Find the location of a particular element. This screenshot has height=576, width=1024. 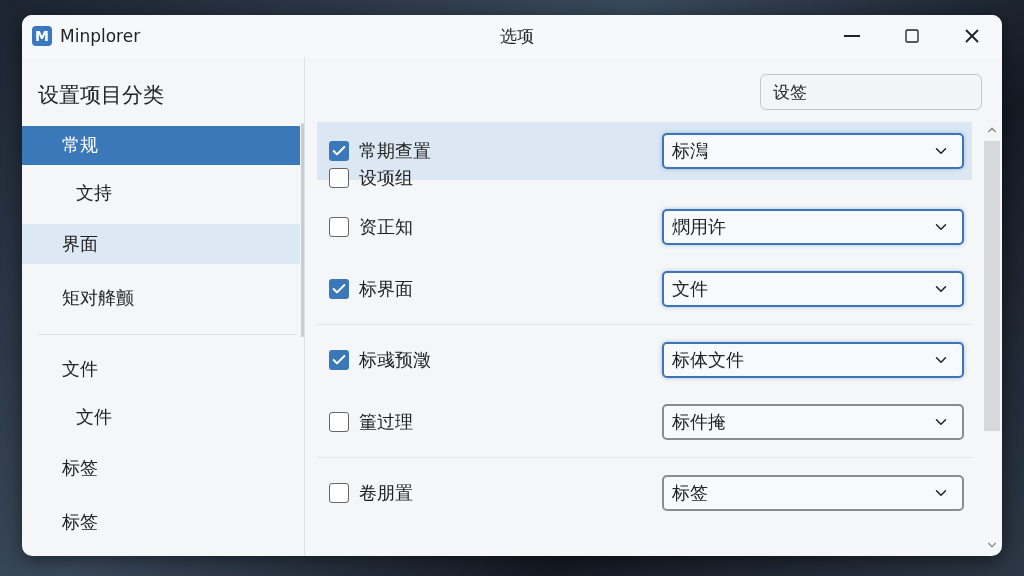

setting-label: 箽过理 is located at coordinates (386, 422).